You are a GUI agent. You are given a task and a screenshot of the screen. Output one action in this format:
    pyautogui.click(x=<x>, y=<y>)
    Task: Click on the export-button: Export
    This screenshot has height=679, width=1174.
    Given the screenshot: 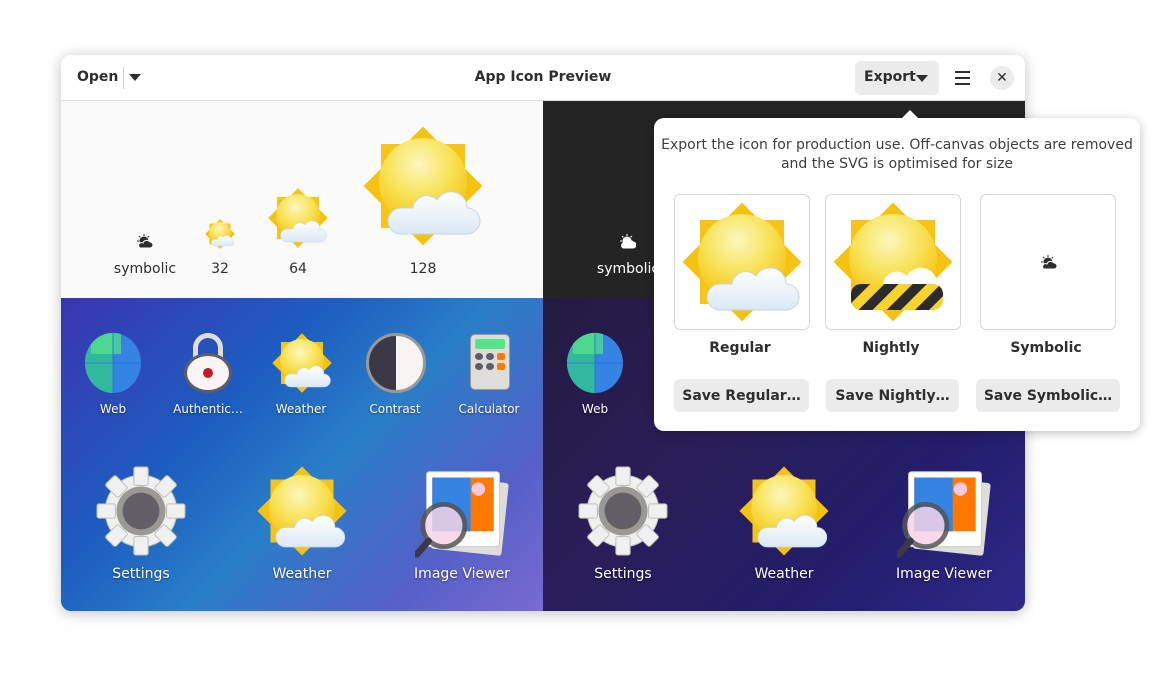 What is the action you would take?
    pyautogui.click(x=897, y=78)
    